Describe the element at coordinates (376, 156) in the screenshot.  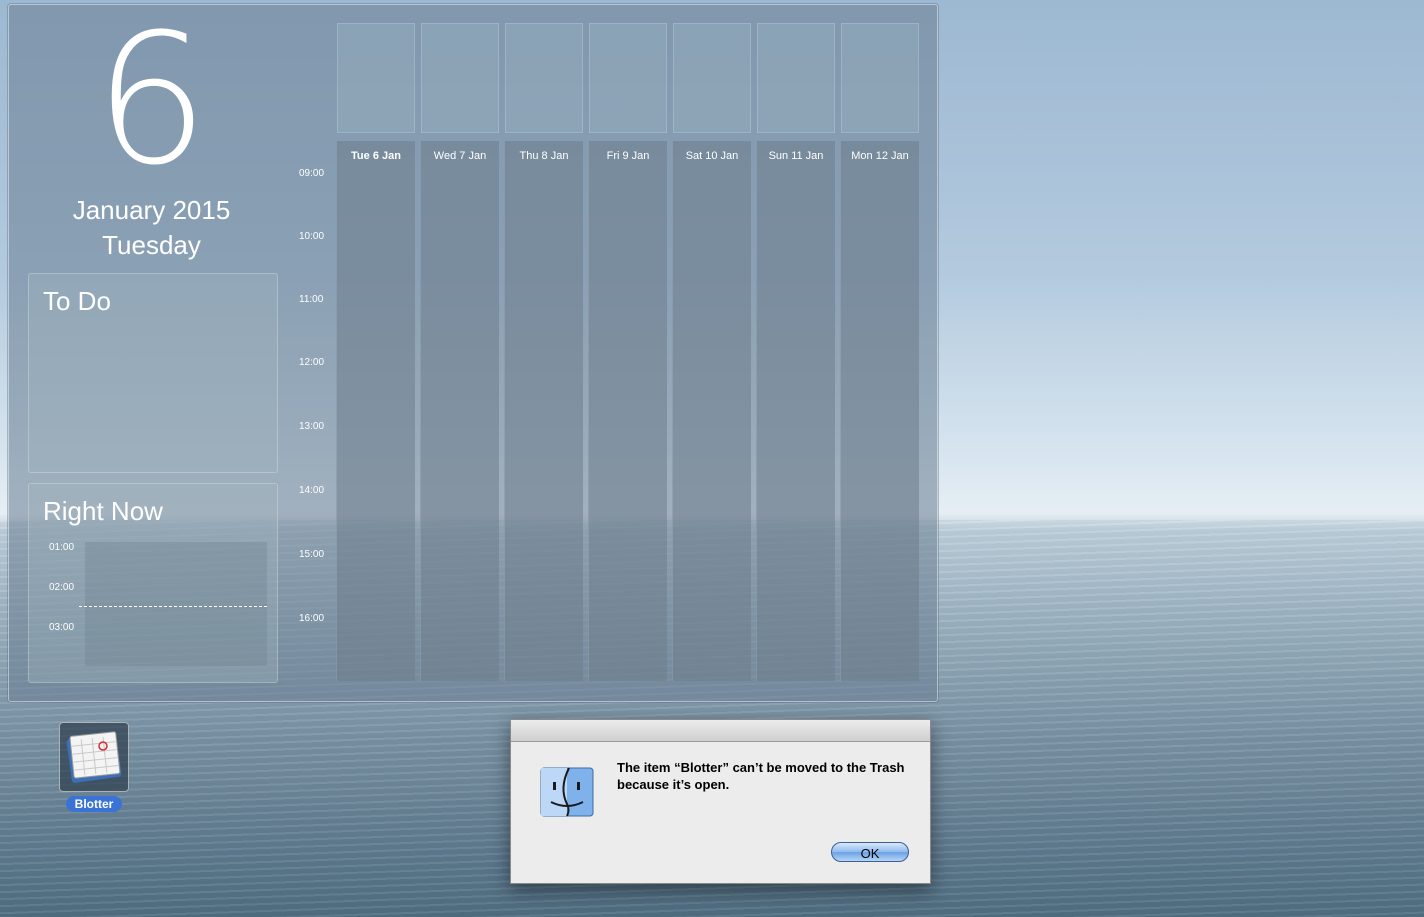
I see `day-header: Tue 6 Jan` at that location.